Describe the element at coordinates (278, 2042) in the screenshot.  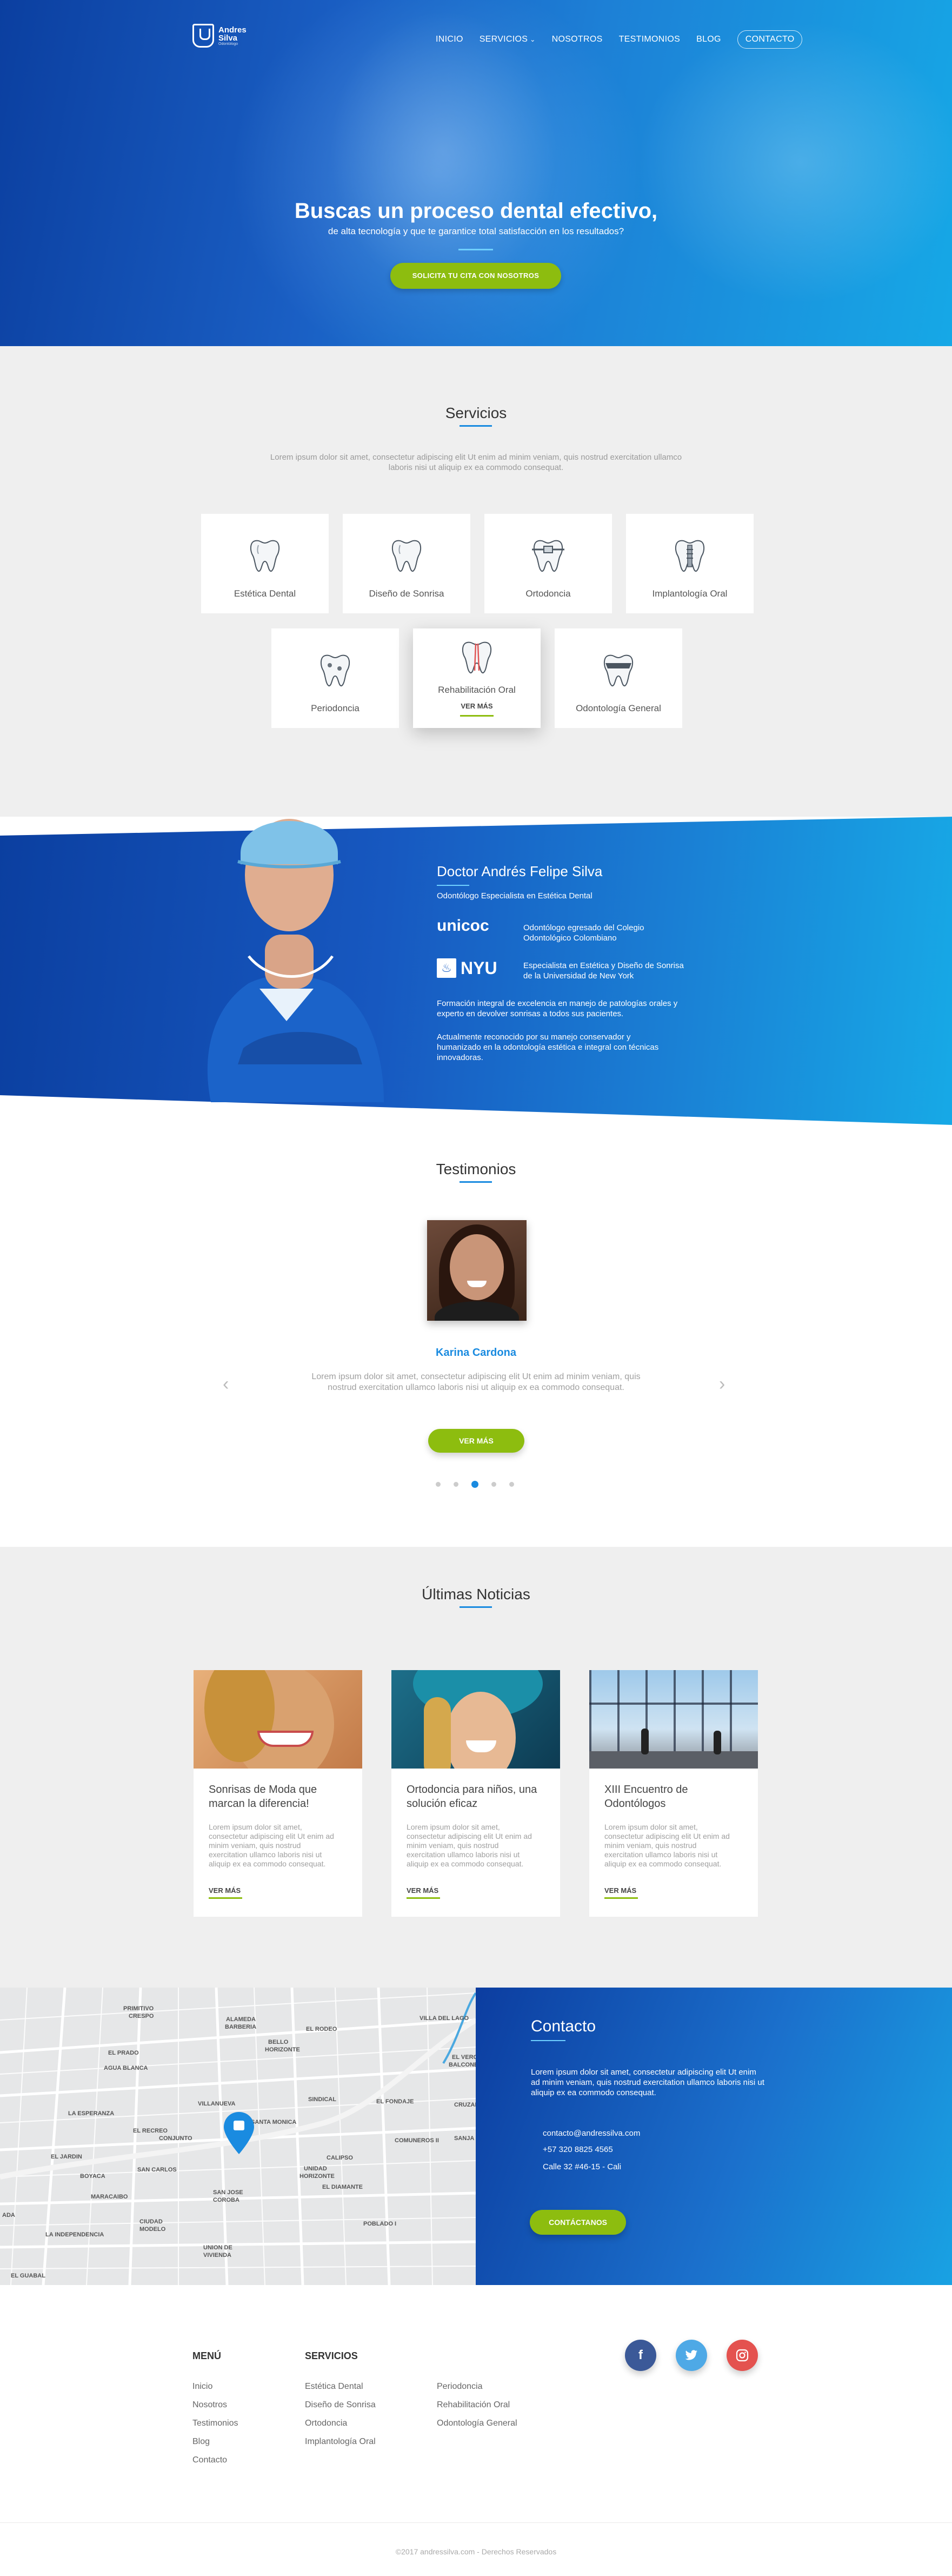
I see `map-label: BELLO` at that location.